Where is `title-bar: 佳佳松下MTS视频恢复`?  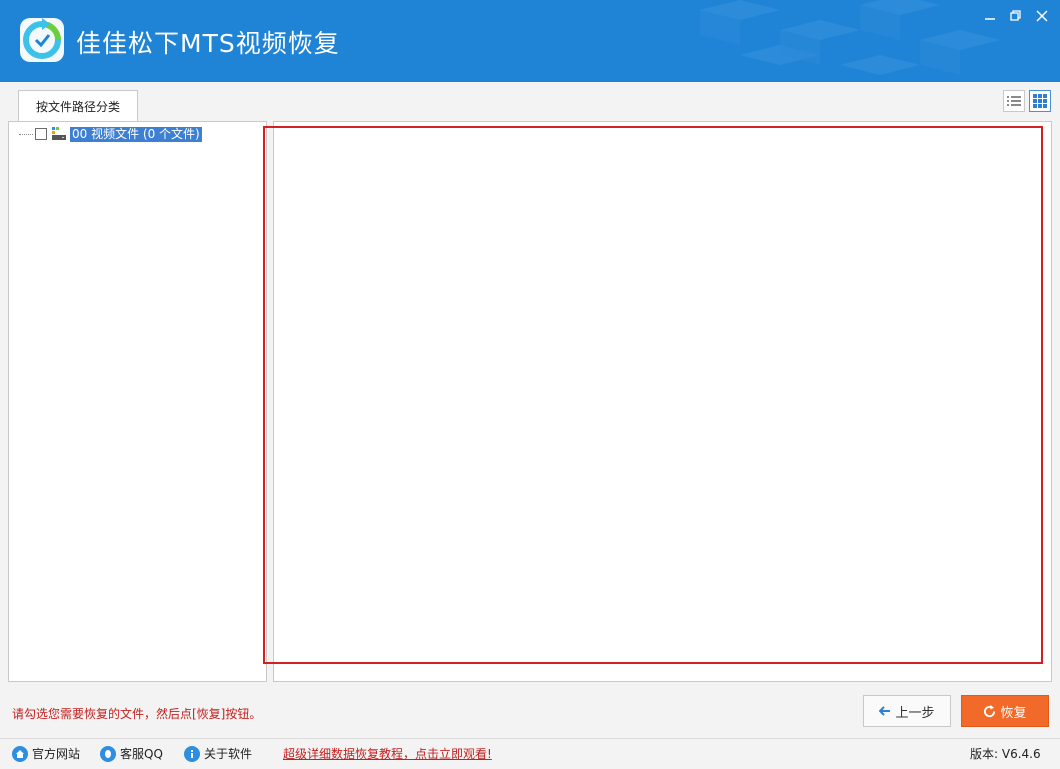 title-bar: 佳佳松下MTS视频恢复 is located at coordinates (530, 41).